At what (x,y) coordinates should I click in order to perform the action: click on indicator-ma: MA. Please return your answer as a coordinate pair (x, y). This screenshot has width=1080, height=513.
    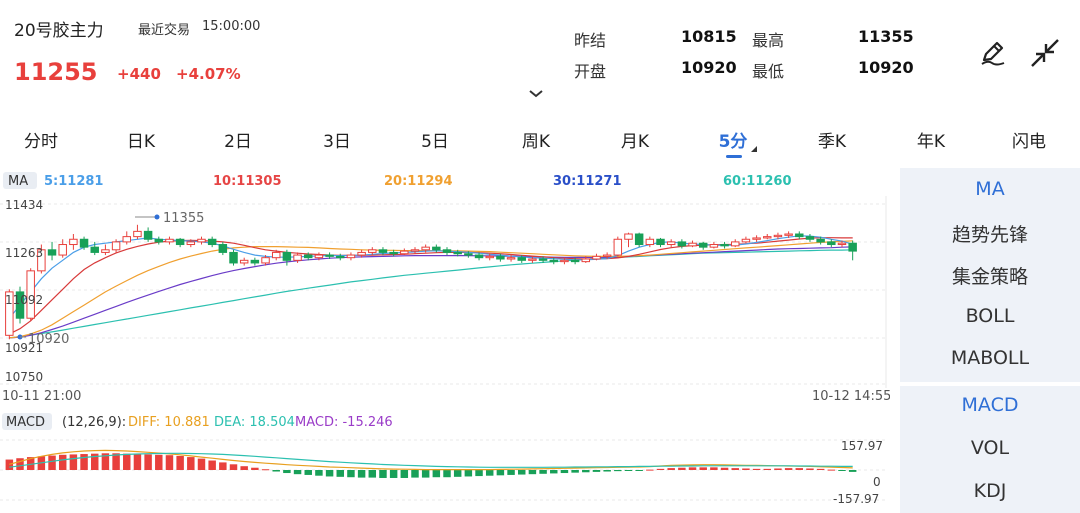
    Looking at the image, I should click on (990, 189).